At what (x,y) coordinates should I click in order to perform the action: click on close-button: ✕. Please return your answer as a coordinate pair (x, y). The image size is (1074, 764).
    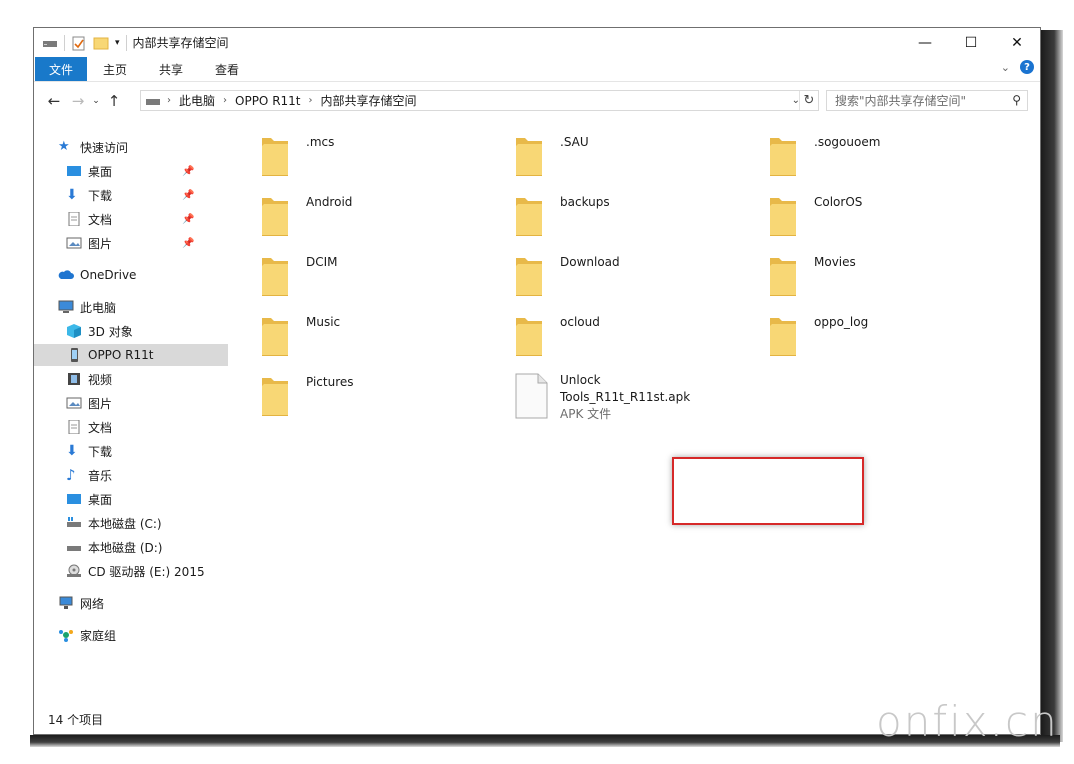
    Looking at the image, I should click on (1017, 42).